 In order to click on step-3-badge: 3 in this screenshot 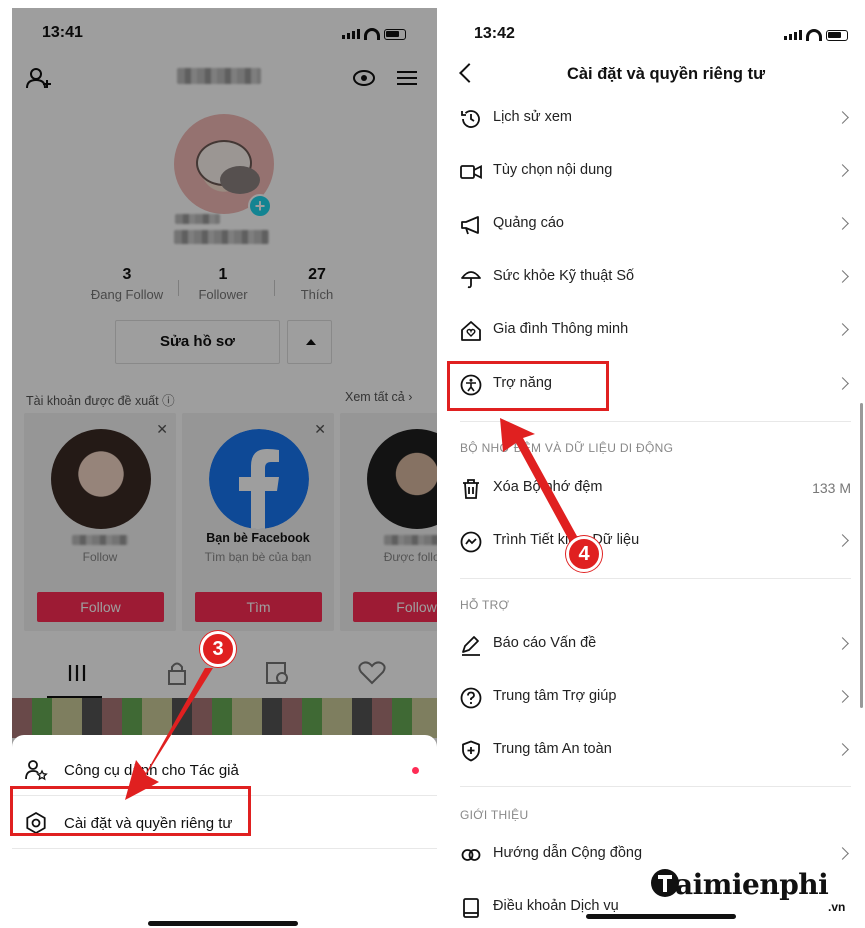, I will do `click(218, 649)`.